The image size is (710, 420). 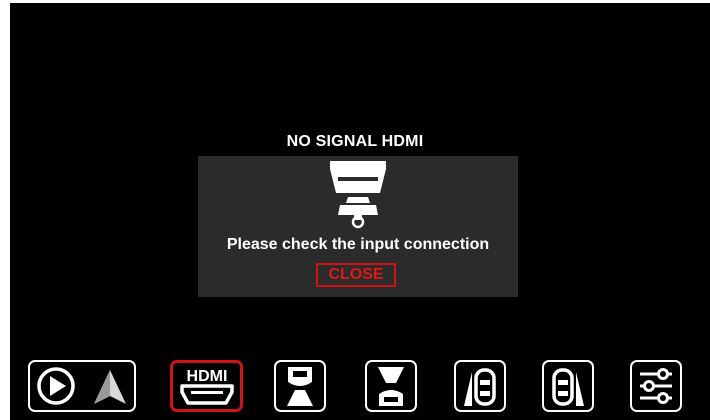 What do you see at coordinates (358, 244) in the screenshot?
I see `check-connection-message: Please check the input connection` at bounding box center [358, 244].